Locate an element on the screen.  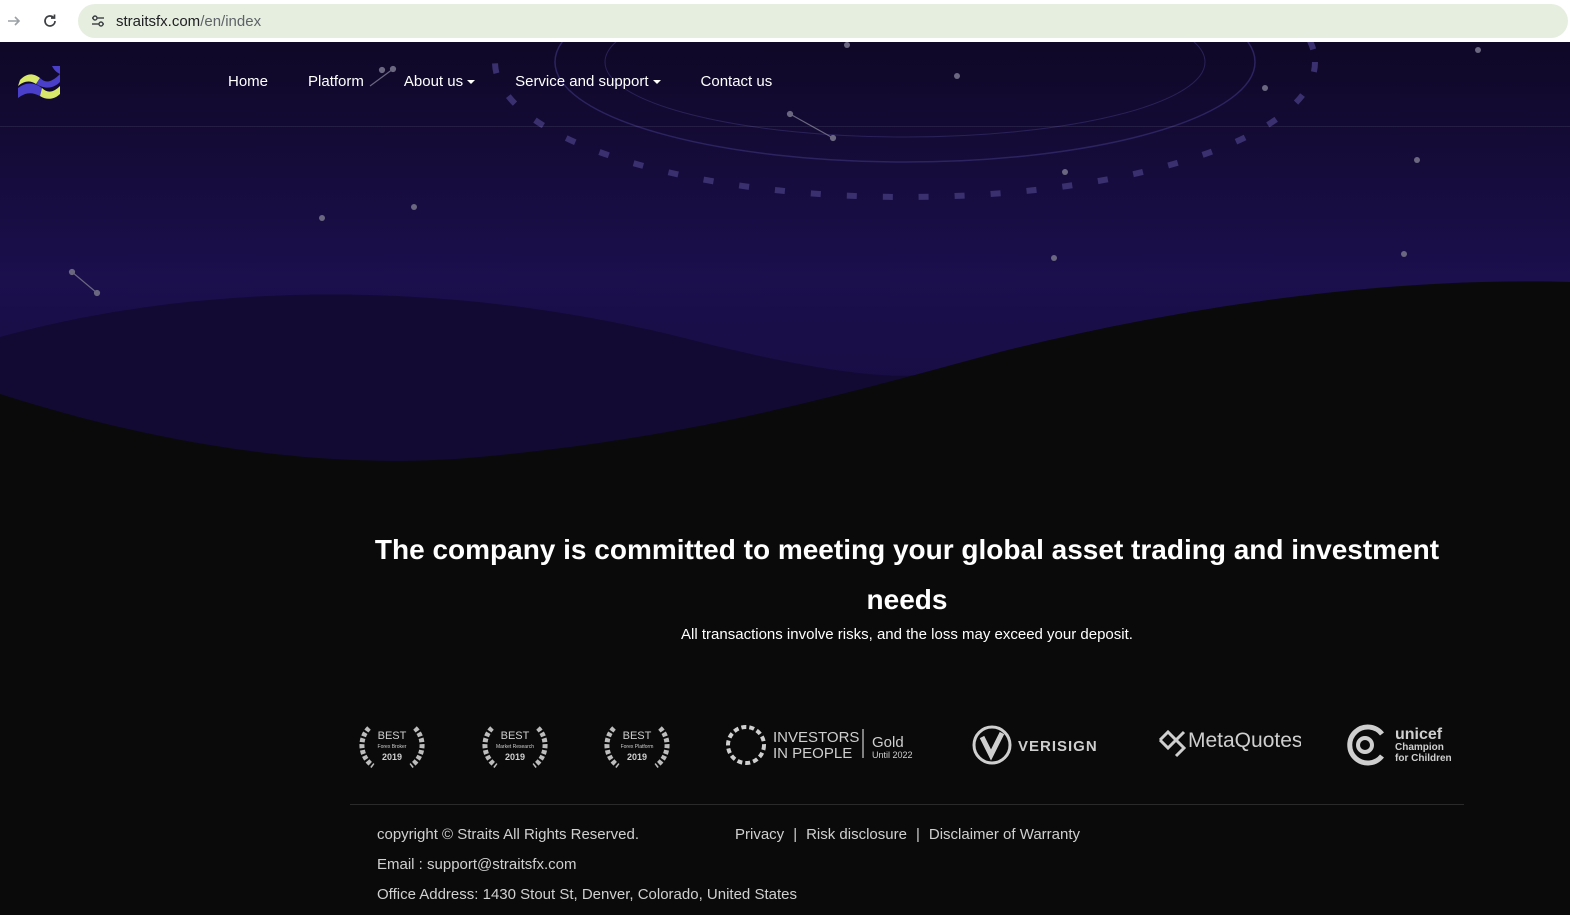
award-badge-forex-broker: BEST Forex Broker 2019 is located at coordinates (392, 745).